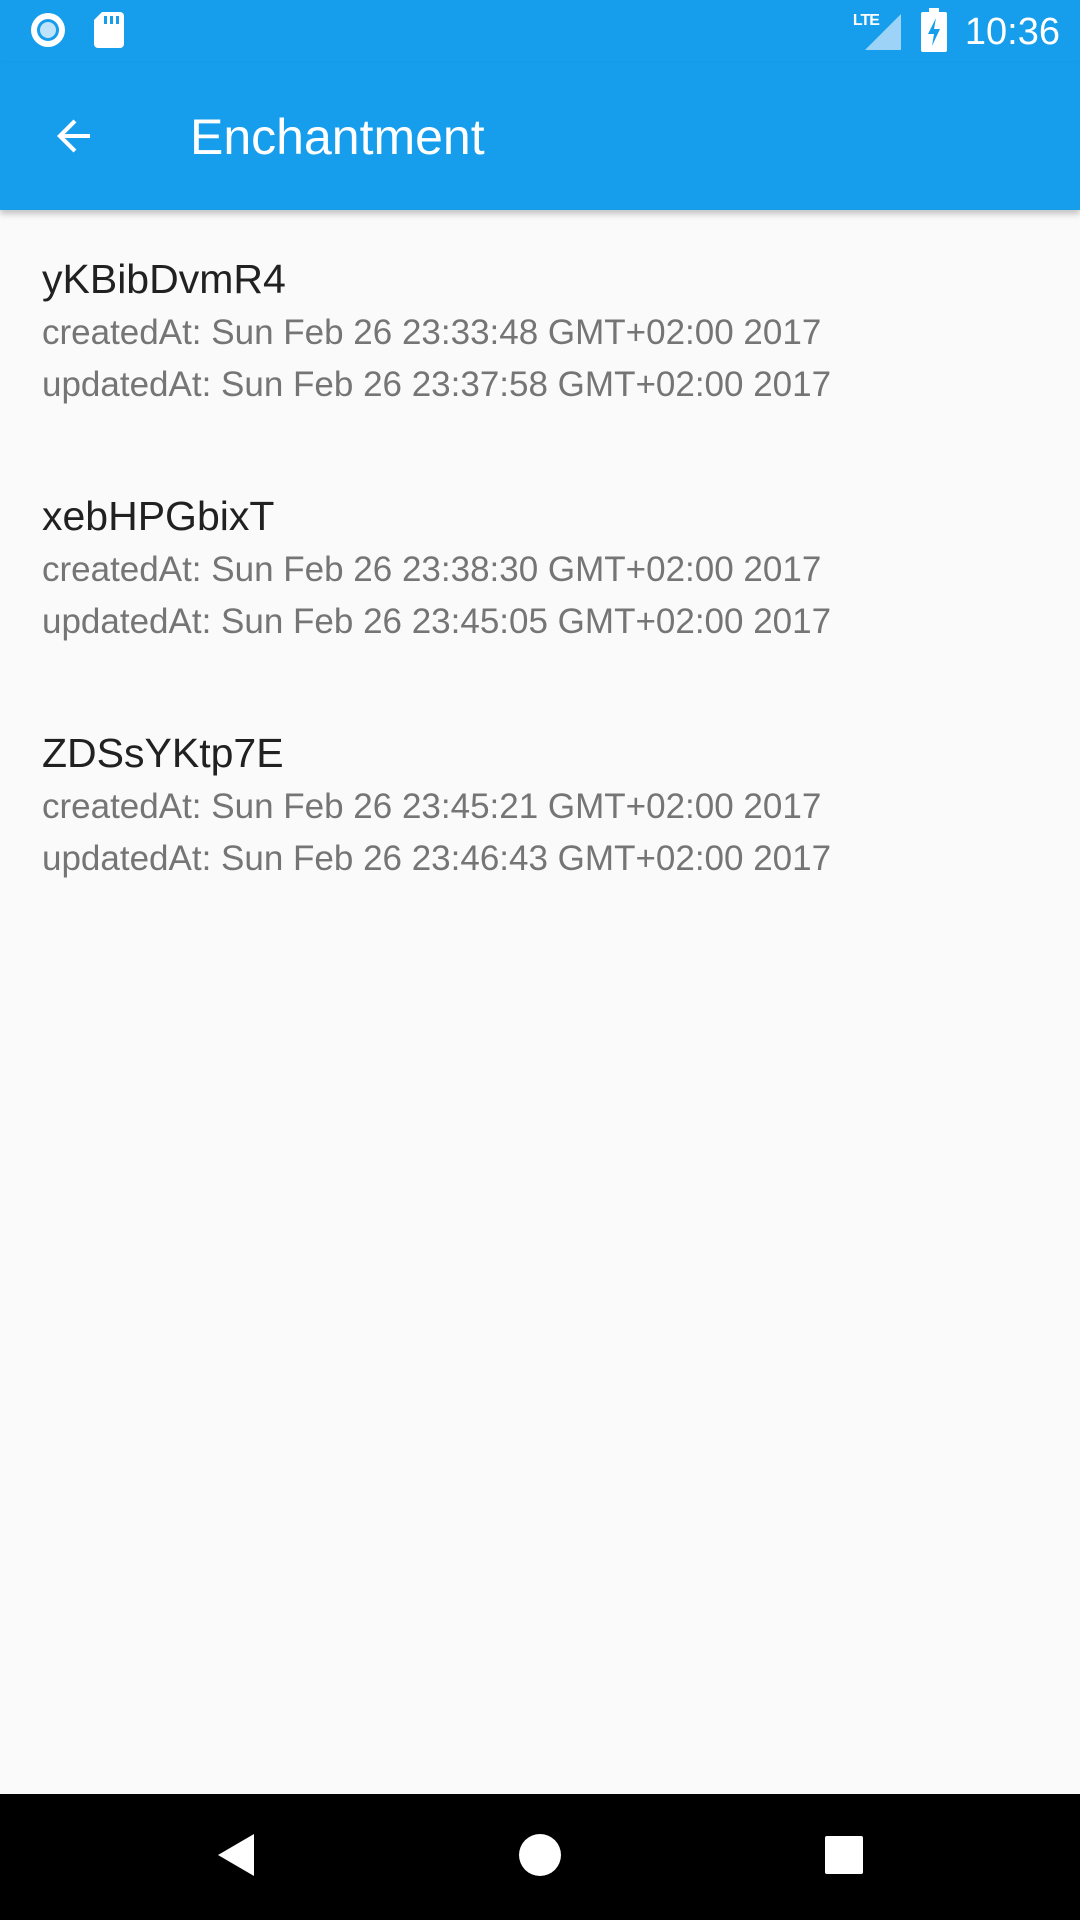 This screenshot has width=1080, height=1920. I want to click on item-title: yKBibDvmR4, so click(164, 279).